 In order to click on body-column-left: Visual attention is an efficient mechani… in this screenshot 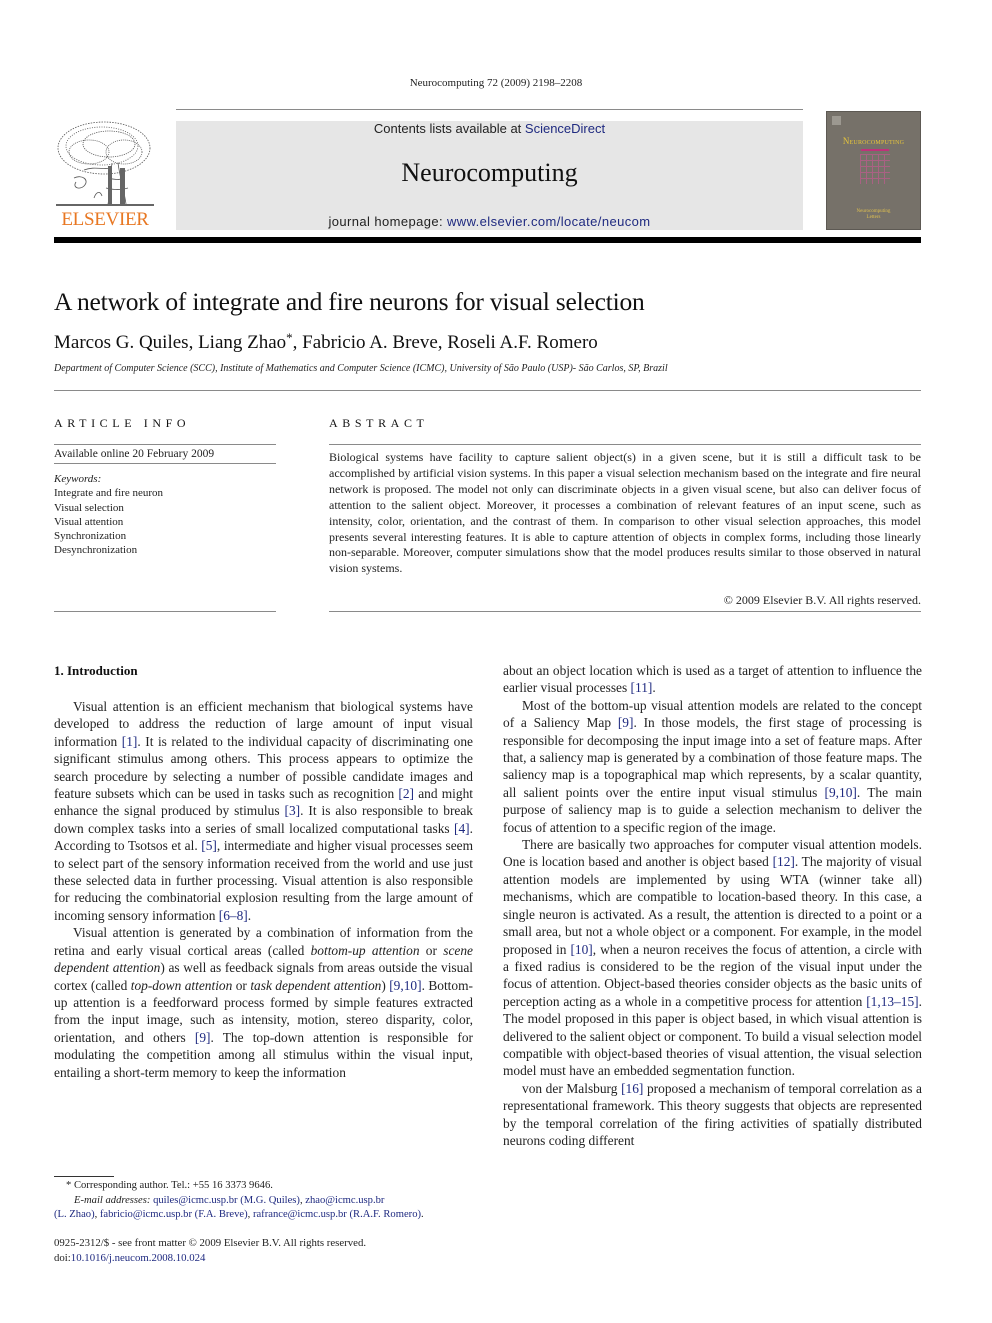, I will do `click(263, 889)`.